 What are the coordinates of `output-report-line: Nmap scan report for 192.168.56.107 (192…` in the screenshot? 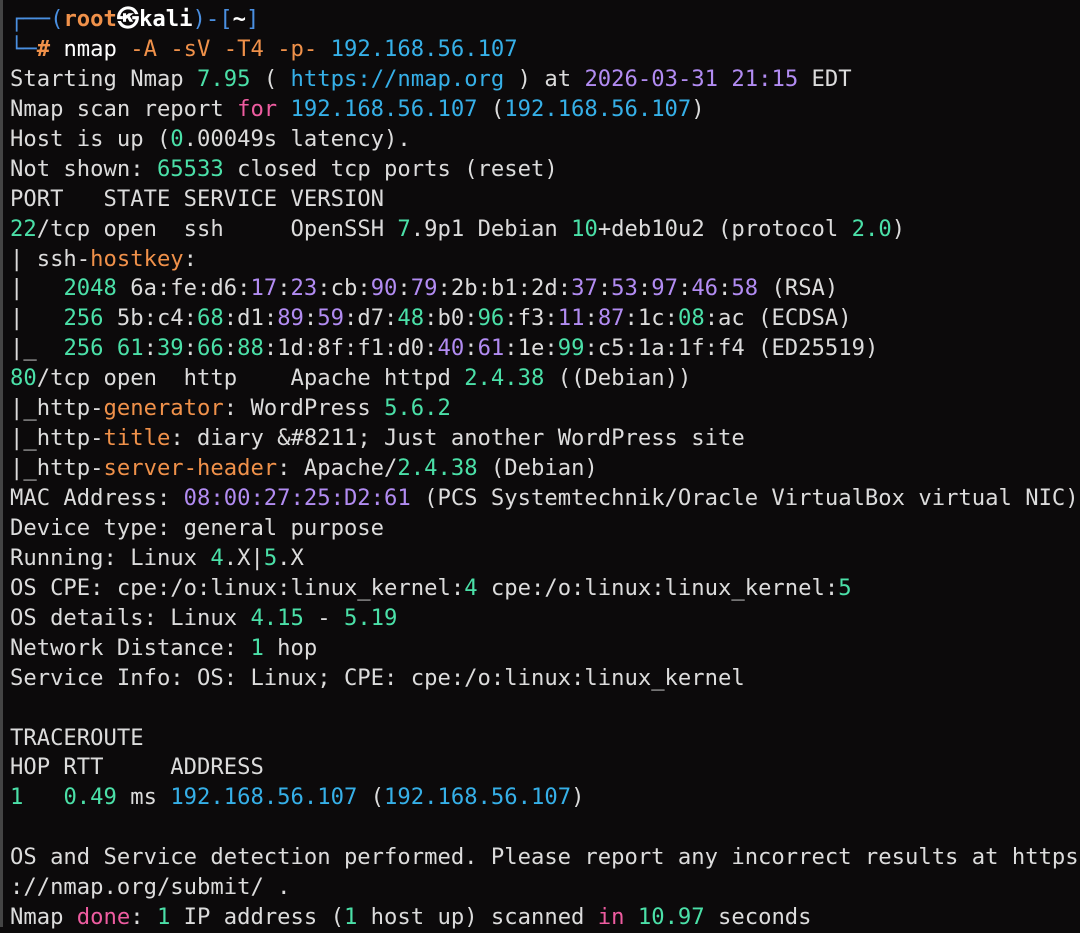 It's located at (357, 108).